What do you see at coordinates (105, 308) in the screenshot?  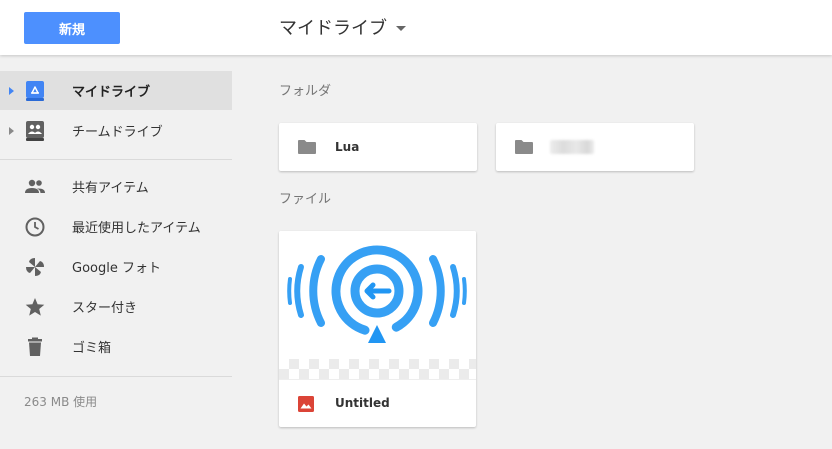 I see `sidebar-item-label: スター付き` at bounding box center [105, 308].